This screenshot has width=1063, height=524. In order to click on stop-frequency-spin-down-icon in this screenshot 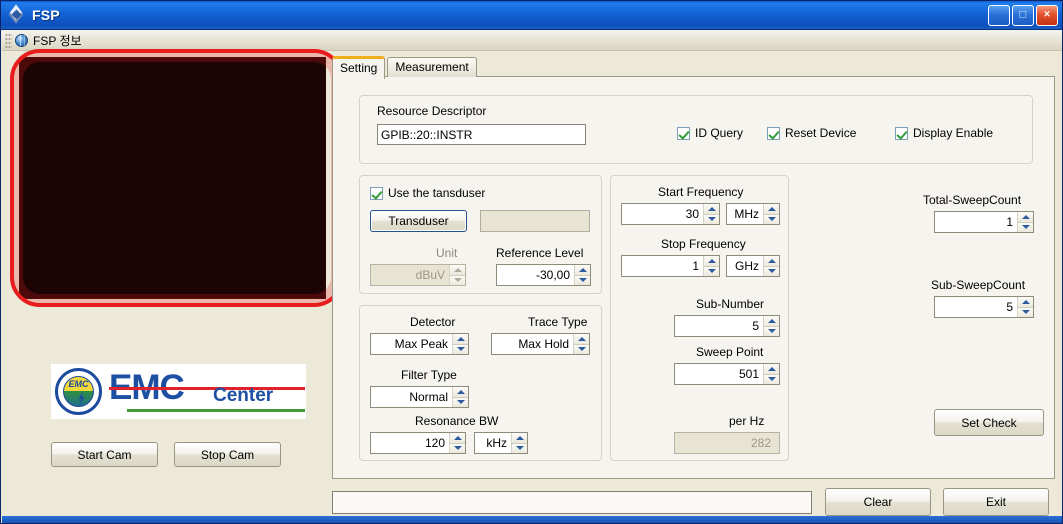, I will do `click(711, 270)`.